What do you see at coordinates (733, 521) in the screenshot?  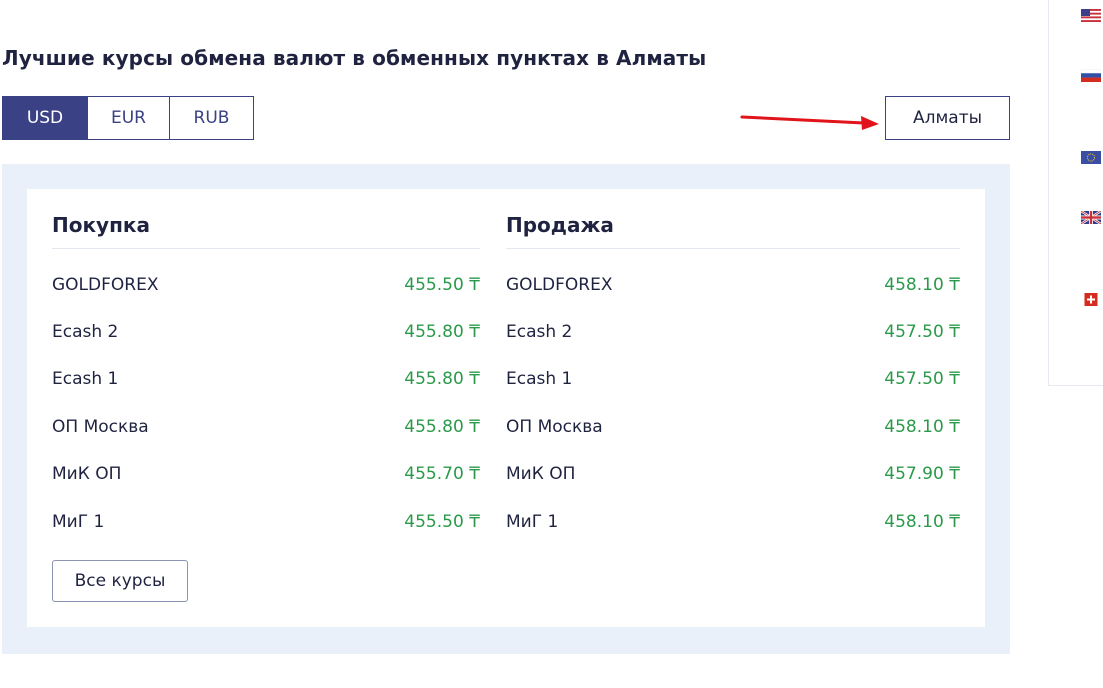 I see `rate-row: МиГ 1 458.10 ₸` at bounding box center [733, 521].